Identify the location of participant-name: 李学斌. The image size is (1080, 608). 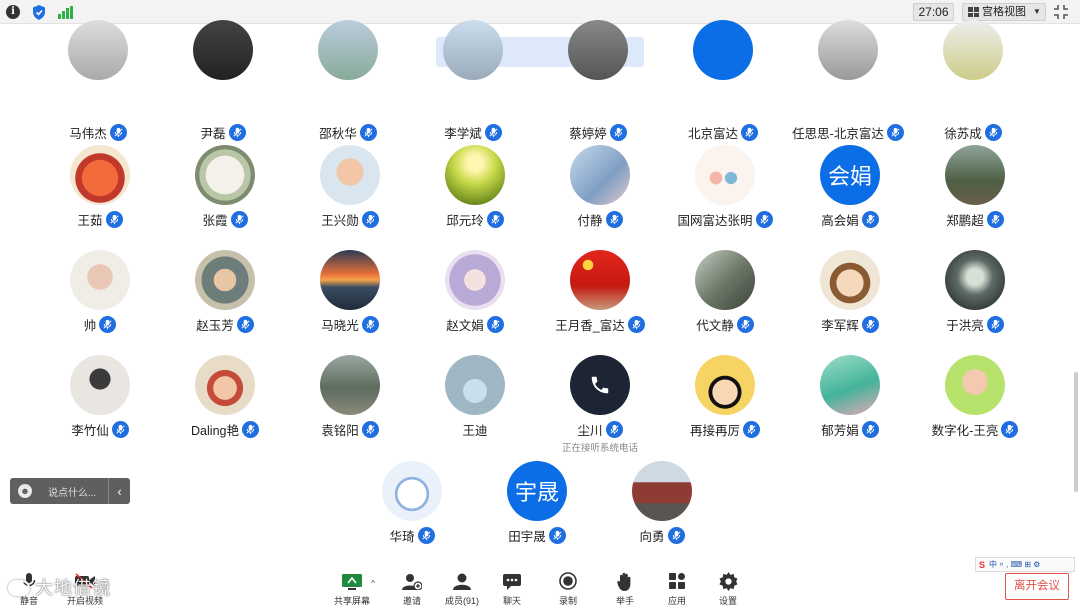
(463, 133).